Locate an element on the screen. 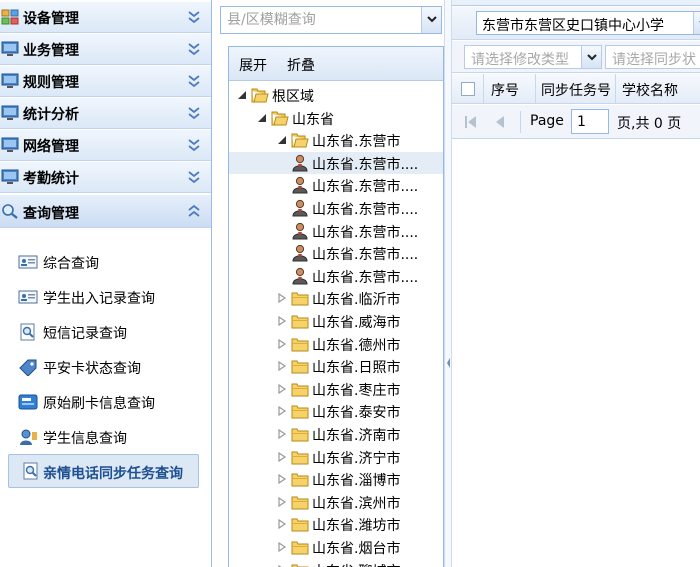 The image size is (700, 567). nav-header-statistics: 统计分析 is located at coordinates (105, 113).